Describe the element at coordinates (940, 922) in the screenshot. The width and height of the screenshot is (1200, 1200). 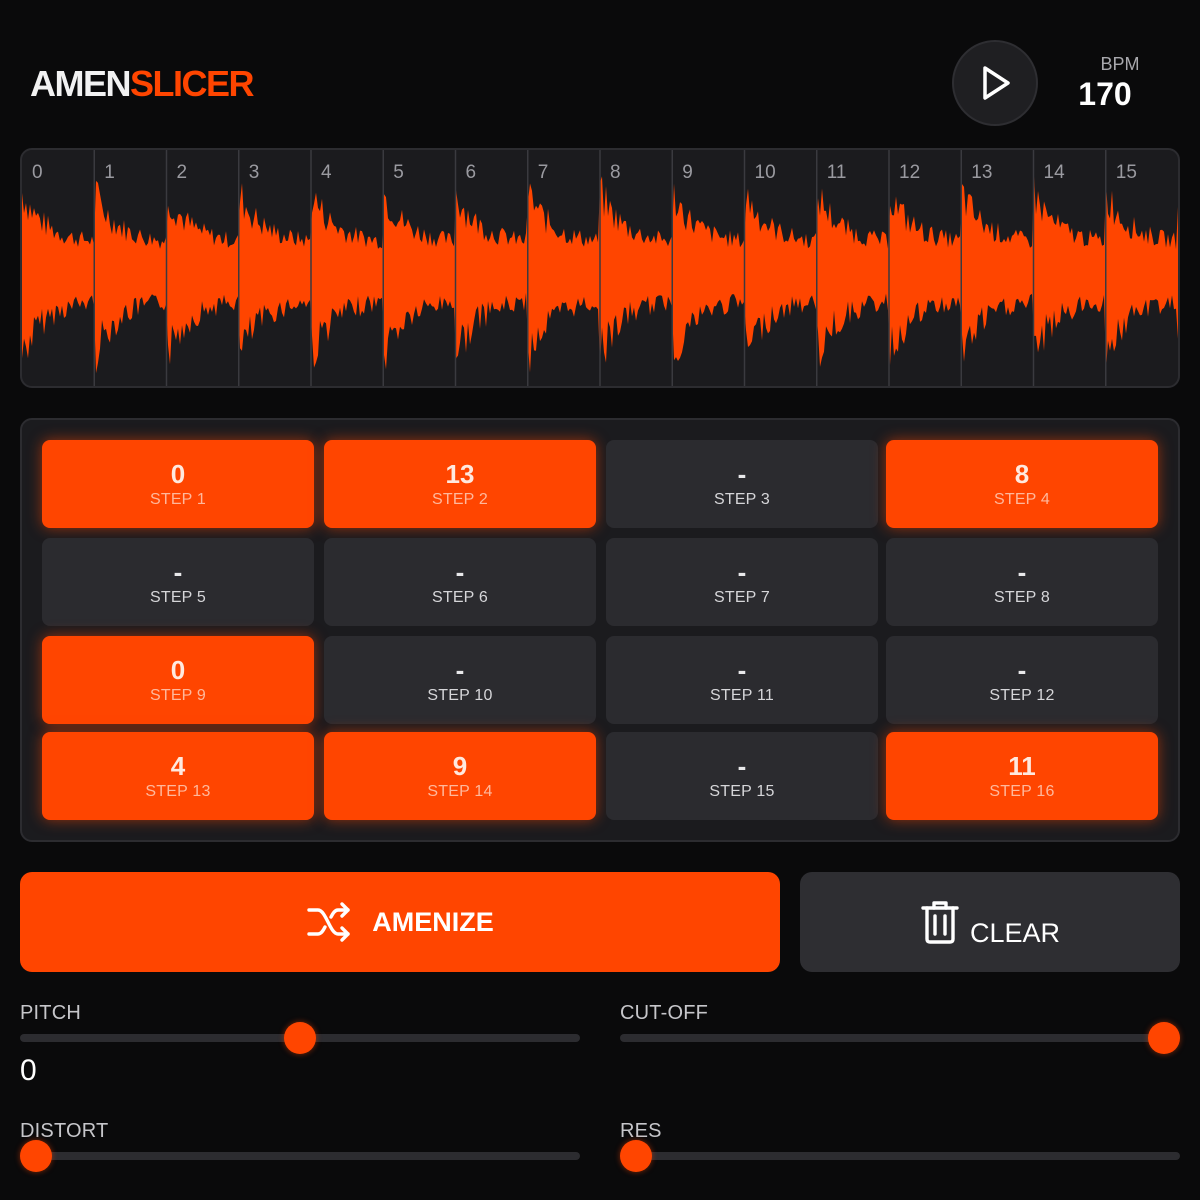
I see `trash-icon` at that location.